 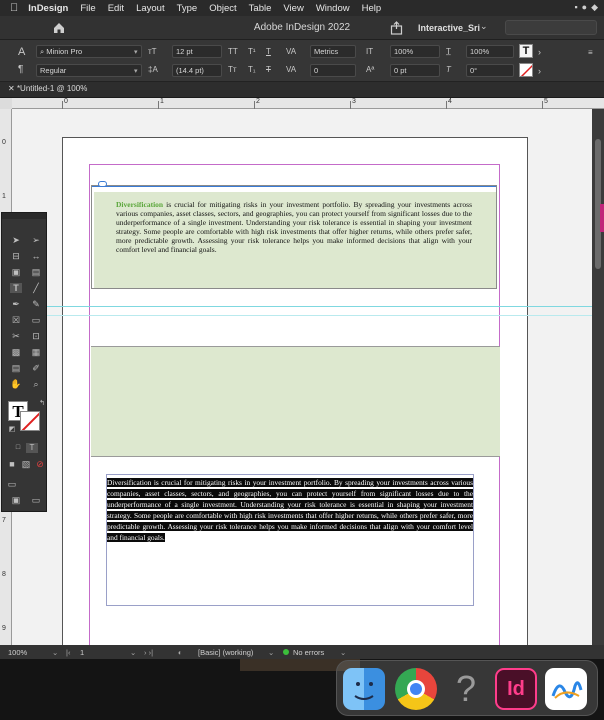 I want to click on superscript-icon: T¹, so click(x=252, y=52).